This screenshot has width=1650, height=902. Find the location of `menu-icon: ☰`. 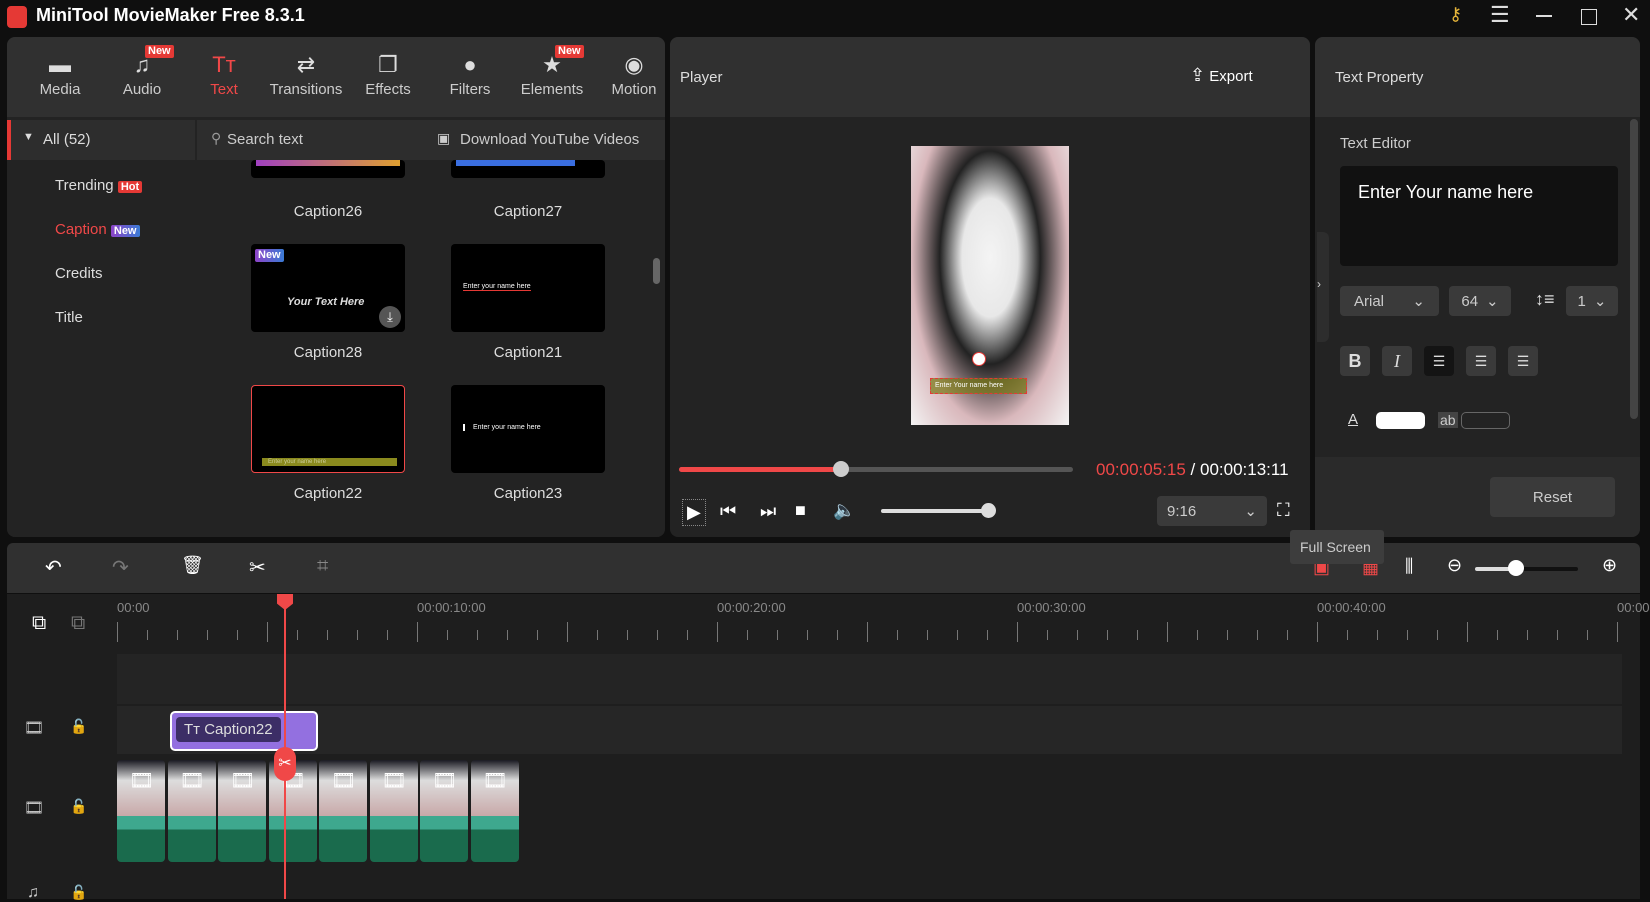

menu-icon: ☰ is located at coordinates (1500, 15).